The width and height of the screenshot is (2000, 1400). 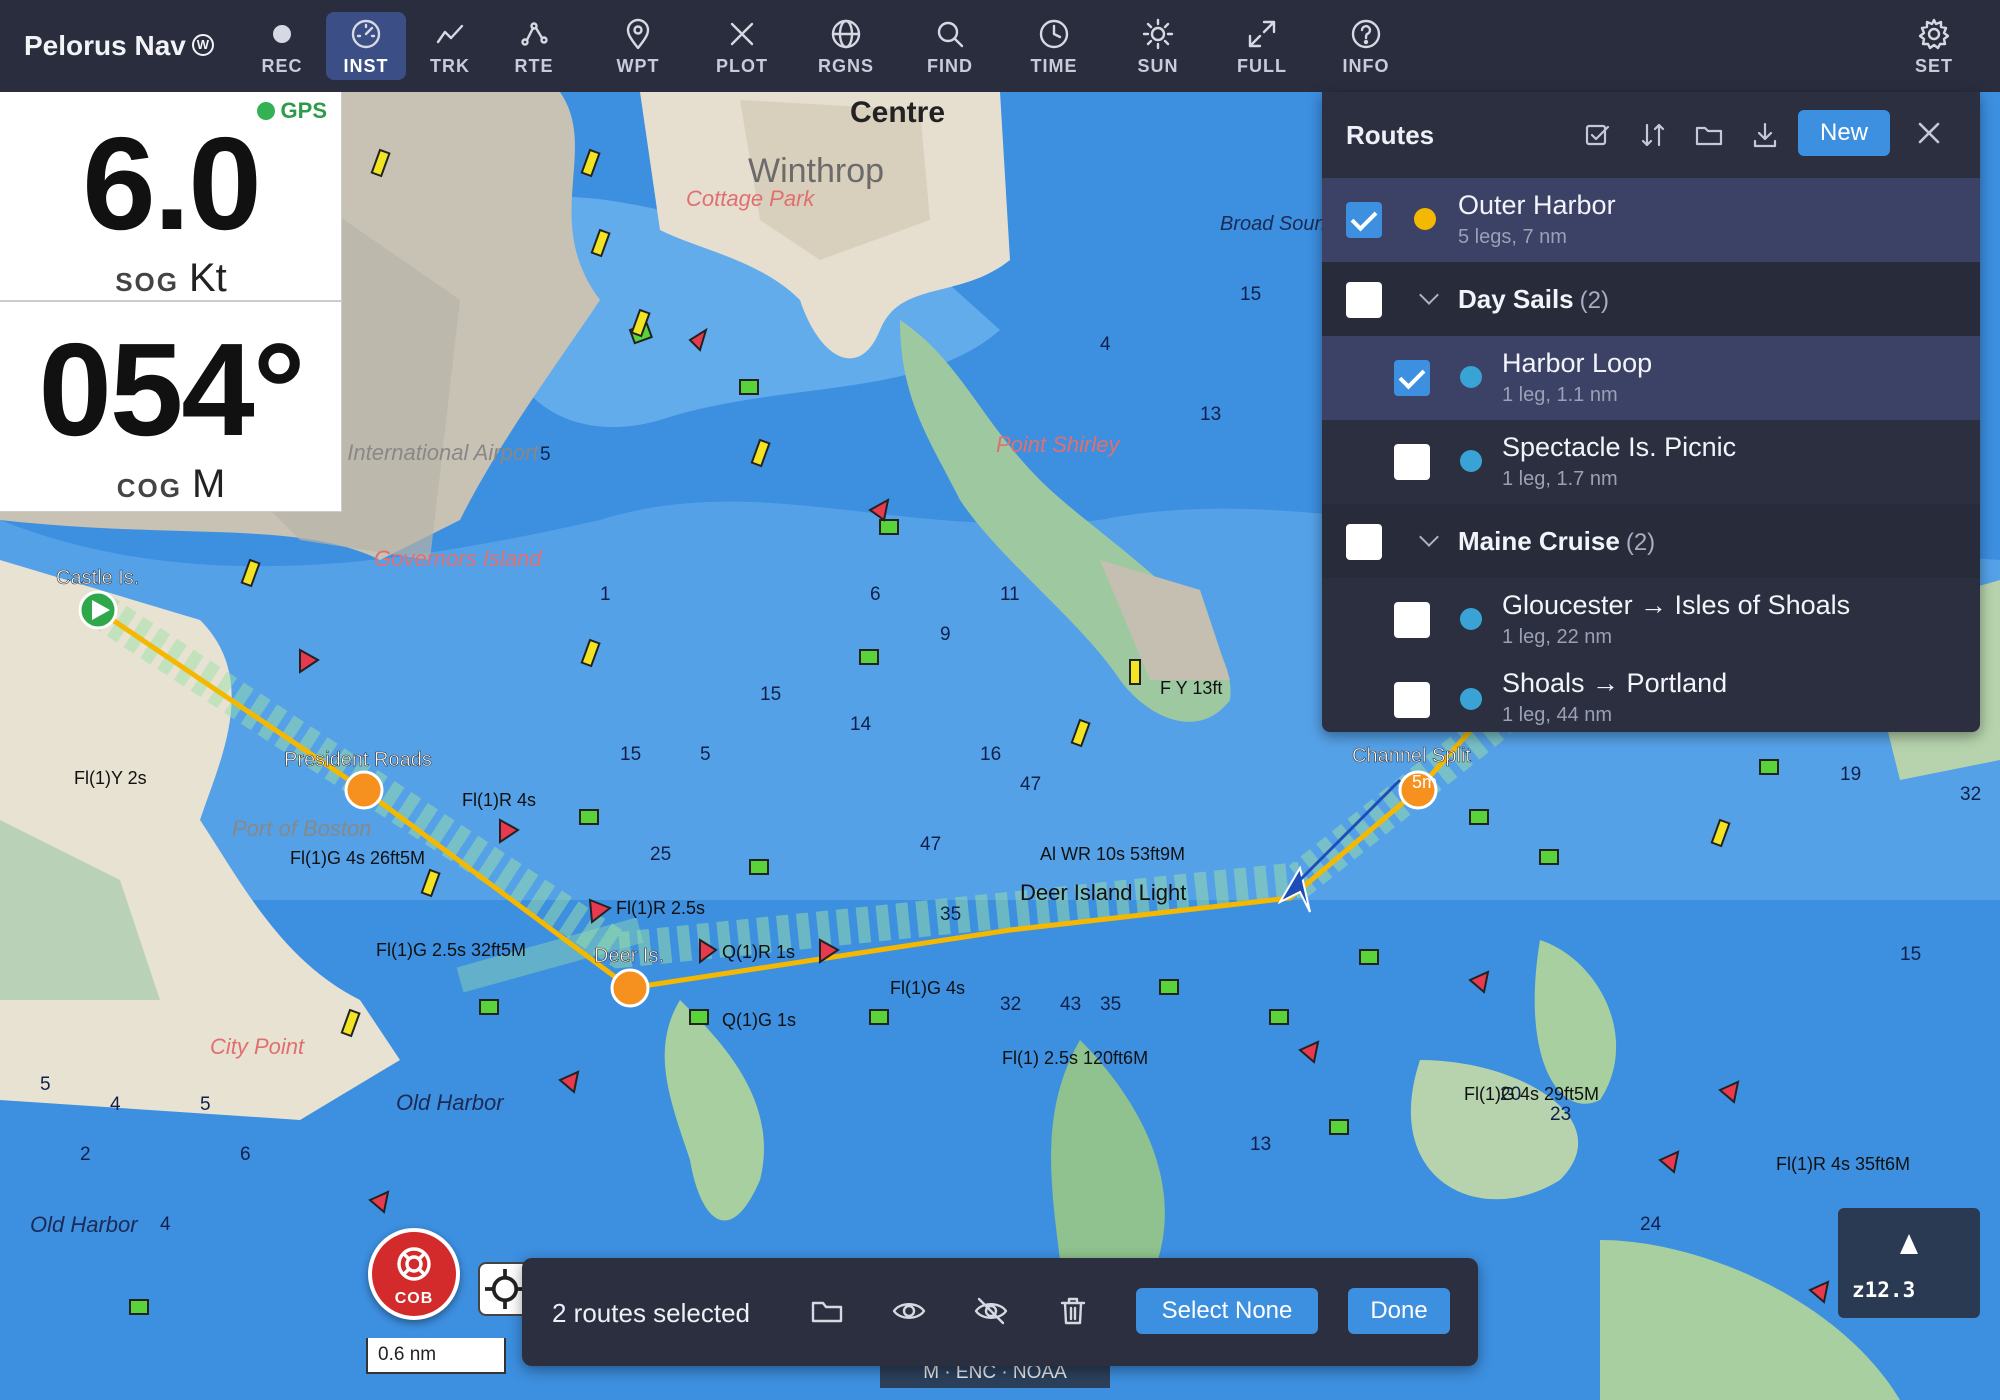 I want to click on search-icon, so click(x=950, y=34).